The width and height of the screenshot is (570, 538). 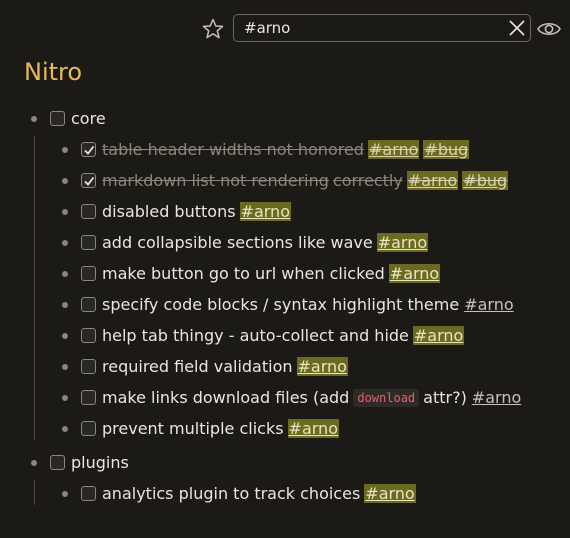 I want to click on task-item: add collapsible sections like wave #arno, so click(x=245, y=242).